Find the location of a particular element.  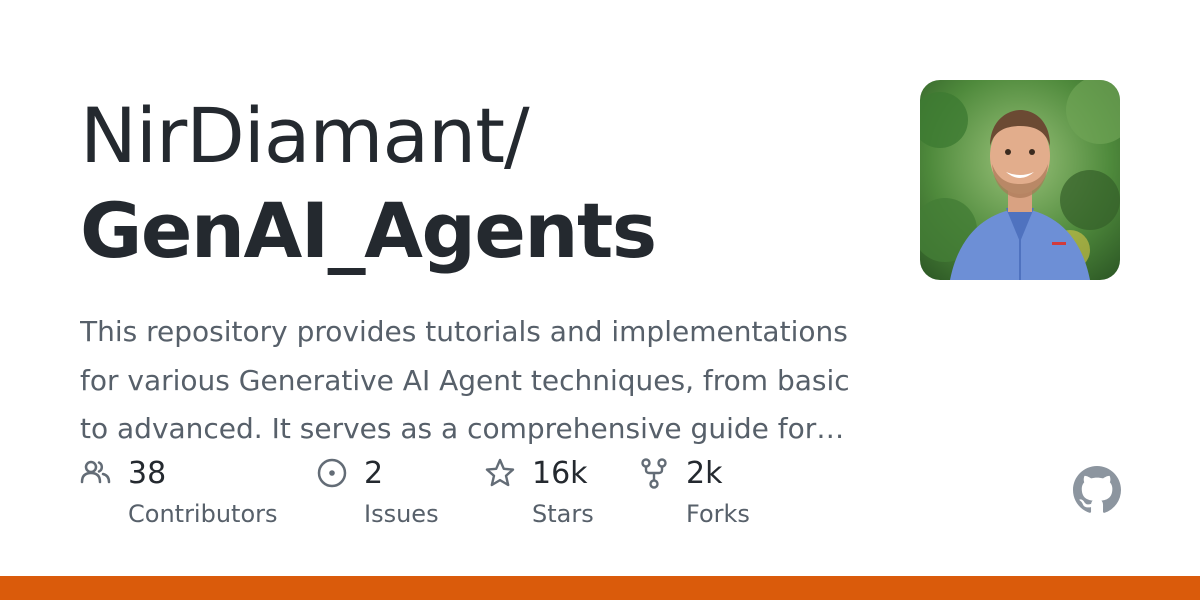

repo-name: GenAI_Agents is located at coordinates (368, 231).